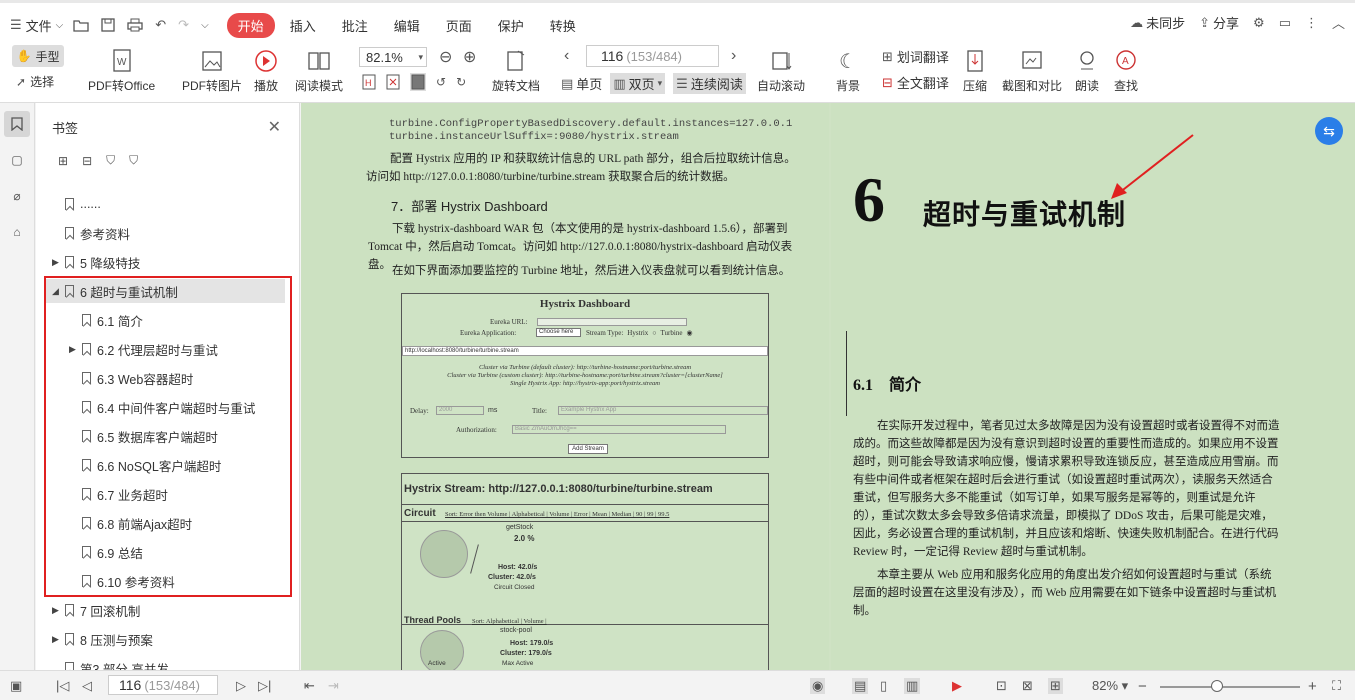 Image resolution: width=1355 pixels, height=700 pixels. What do you see at coordinates (1032, 70) in the screenshot?
I see `screenshot-compare-button: 截图和对比` at bounding box center [1032, 70].